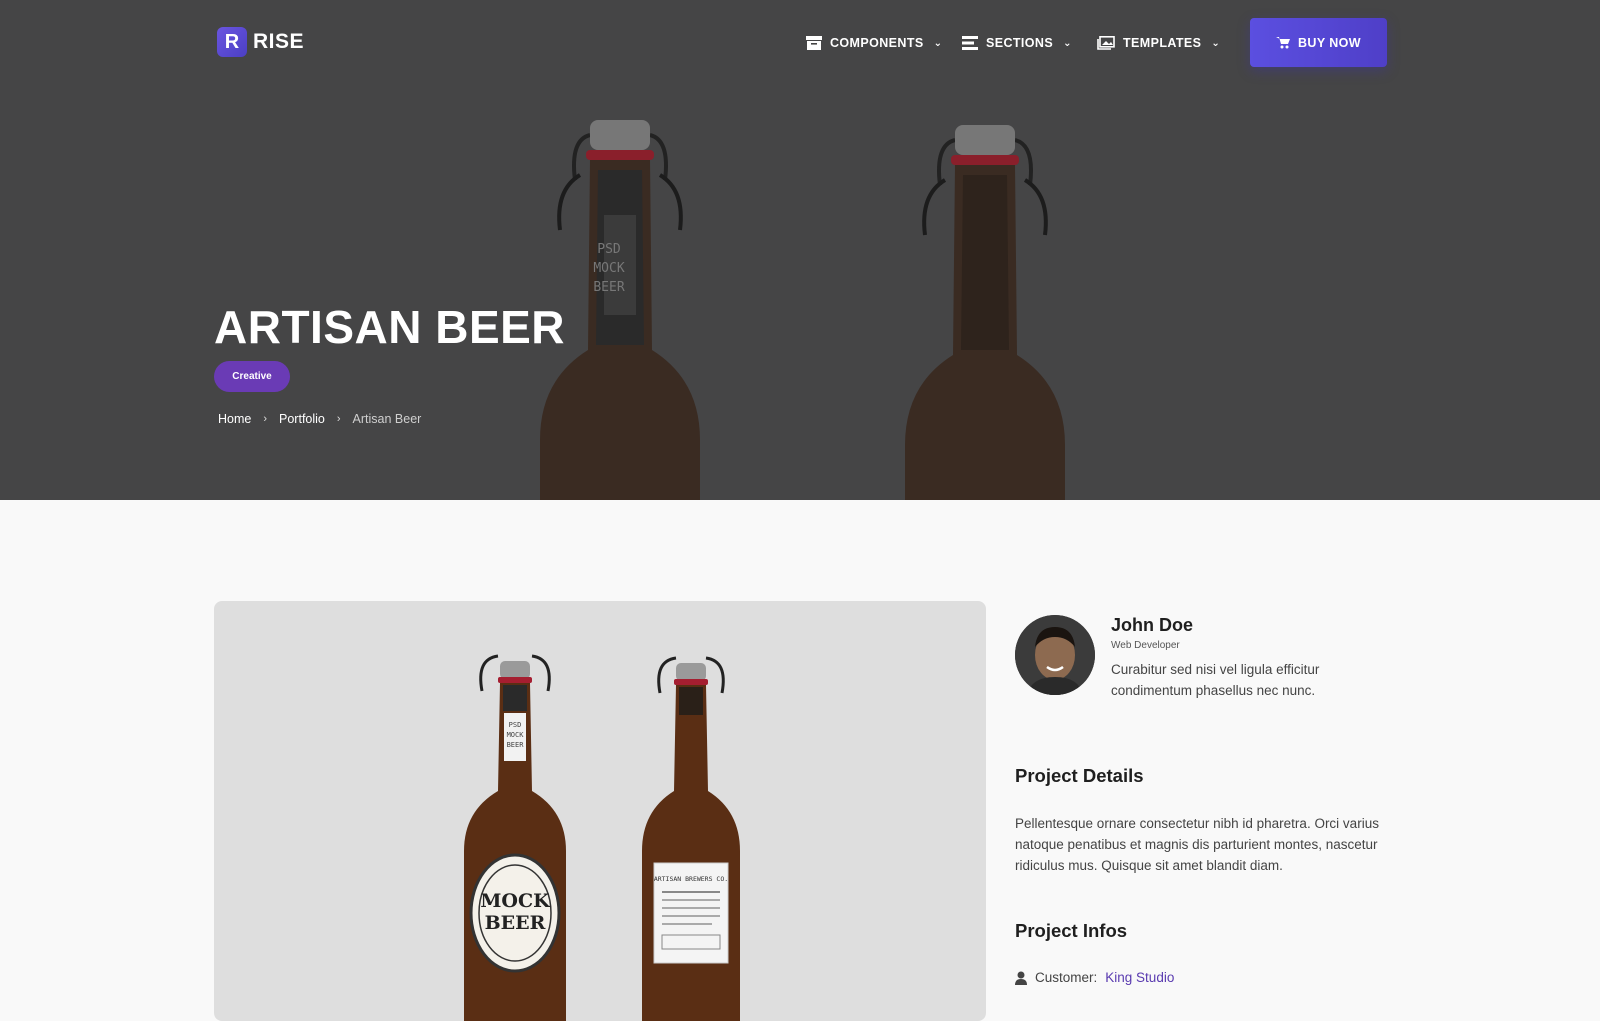 The height and width of the screenshot is (1021, 1600). Describe the element at coordinates (1055, 655) in the screenshot. I see `avatar` at that location.